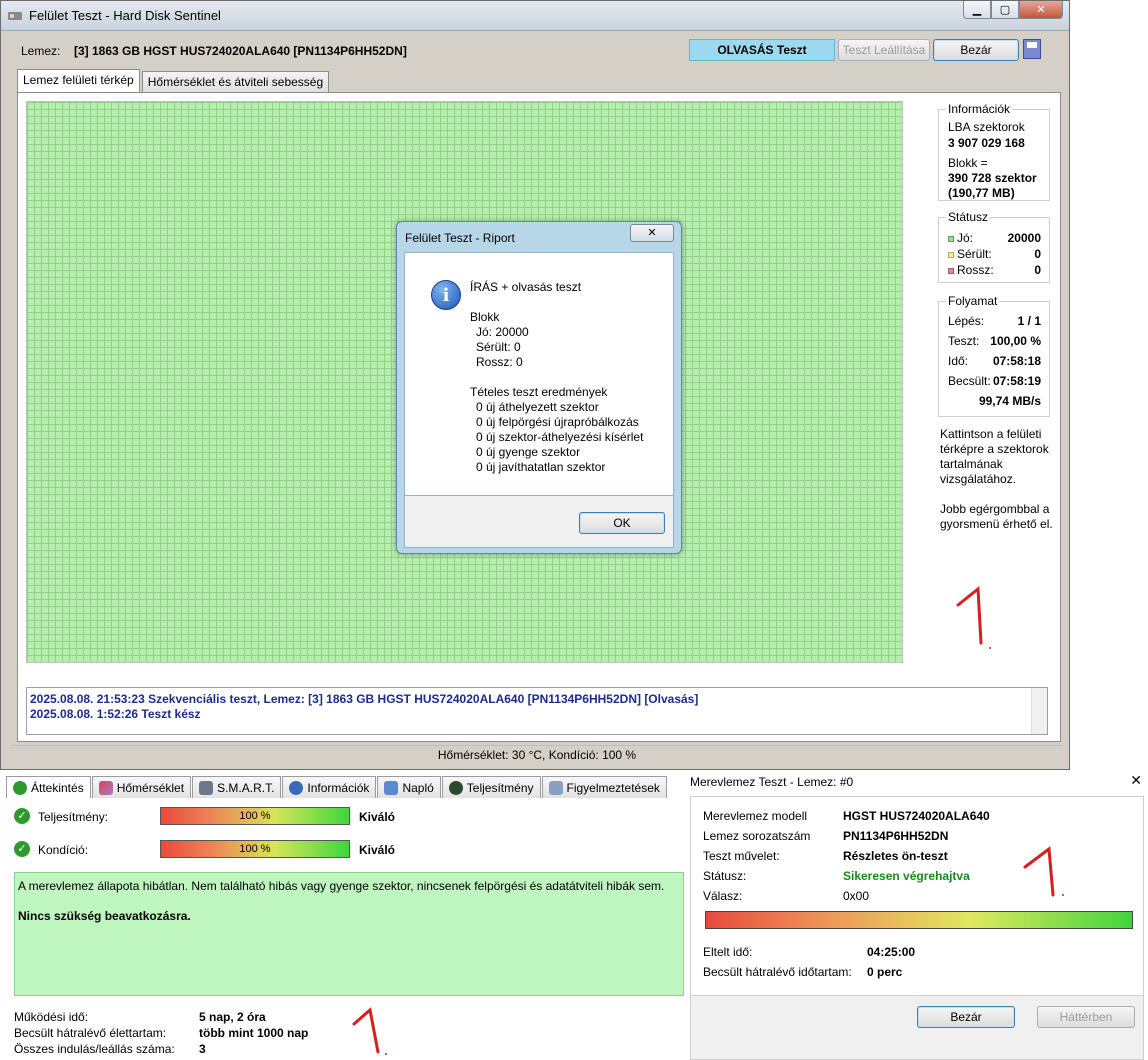  Describe the element at coordinates (255, 816) in the screenshot. I see `performance-bar: 100 %` at that location.